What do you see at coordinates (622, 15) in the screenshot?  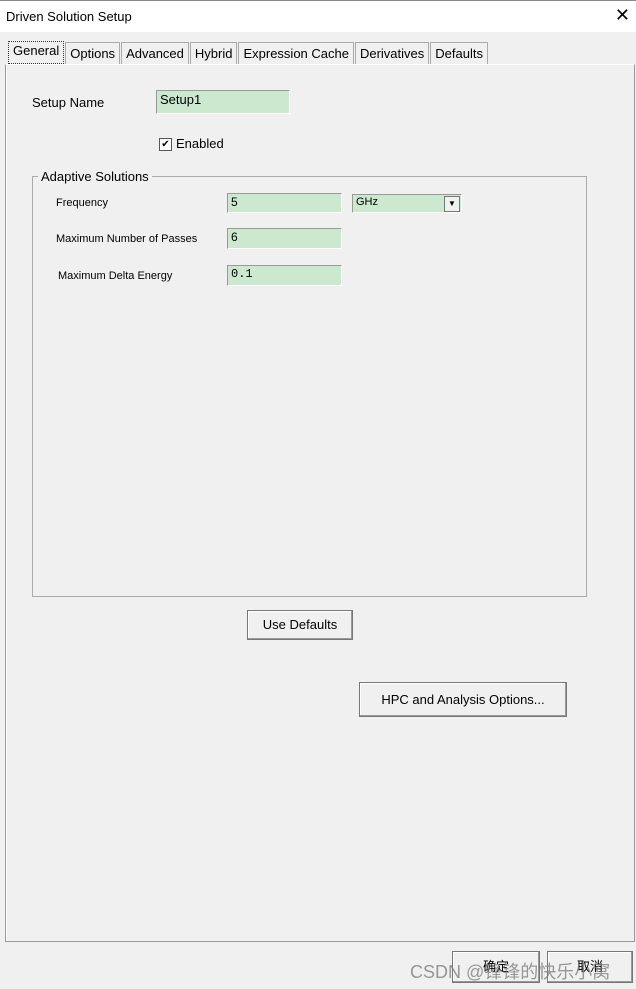 I see `close-icon: ✕` at bounding box center [622, 15].